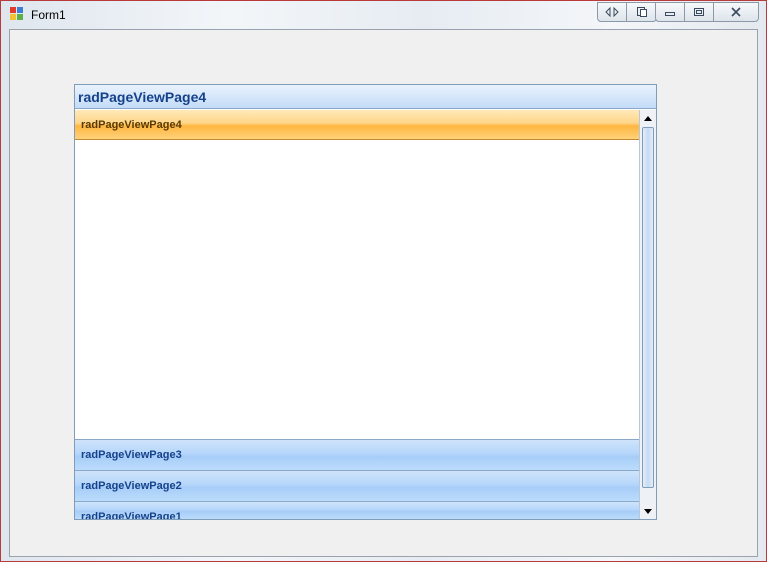 This screenshot has width=767, height=562. Describe the element at coordinates (357, 125) in the screenshot. I see `page-item-selected: radPageViewPage4` at that location.